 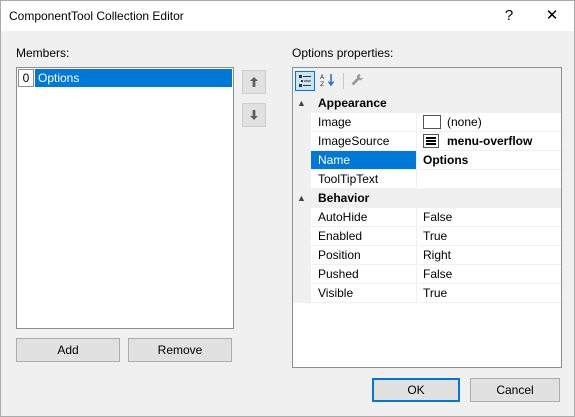 I want to click on list-item-label: Options, so click(x=133, y=78).